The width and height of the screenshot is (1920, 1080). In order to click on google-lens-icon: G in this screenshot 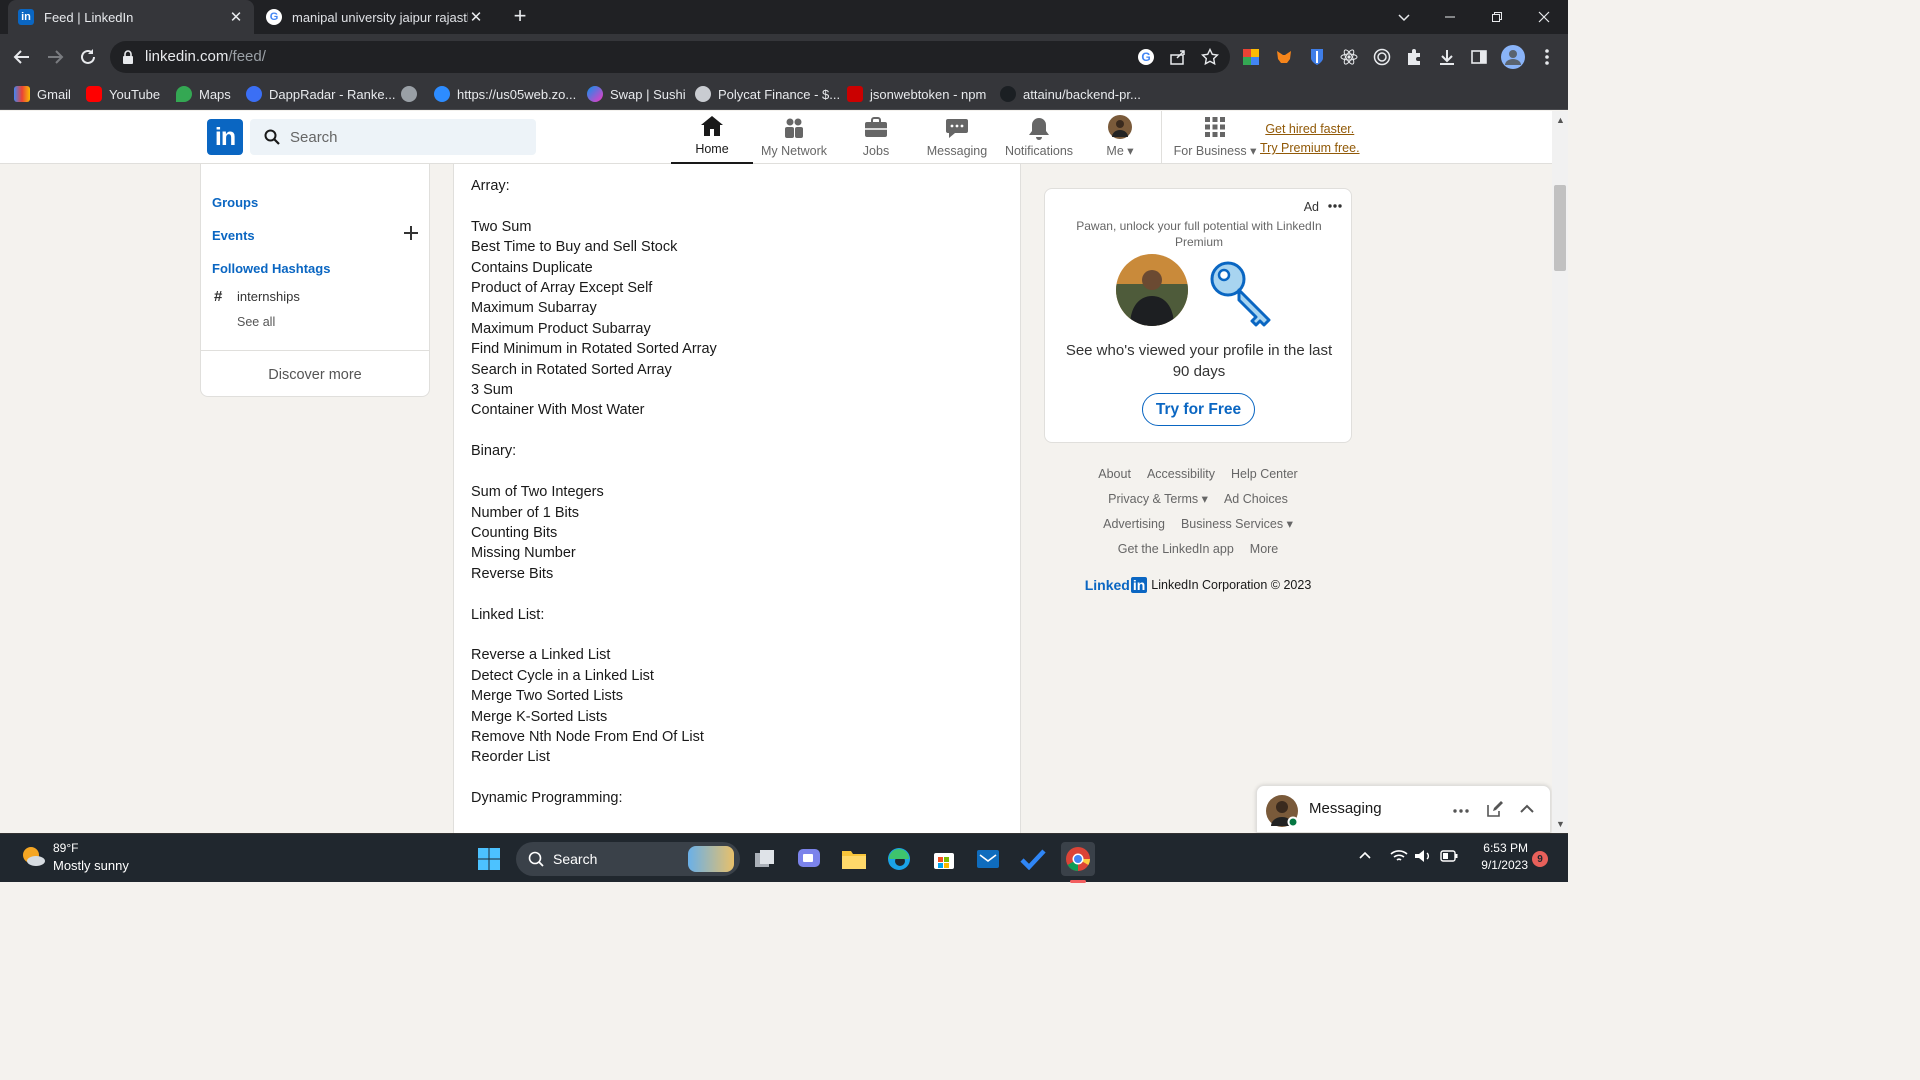, I will do `click(1146, 57)`.